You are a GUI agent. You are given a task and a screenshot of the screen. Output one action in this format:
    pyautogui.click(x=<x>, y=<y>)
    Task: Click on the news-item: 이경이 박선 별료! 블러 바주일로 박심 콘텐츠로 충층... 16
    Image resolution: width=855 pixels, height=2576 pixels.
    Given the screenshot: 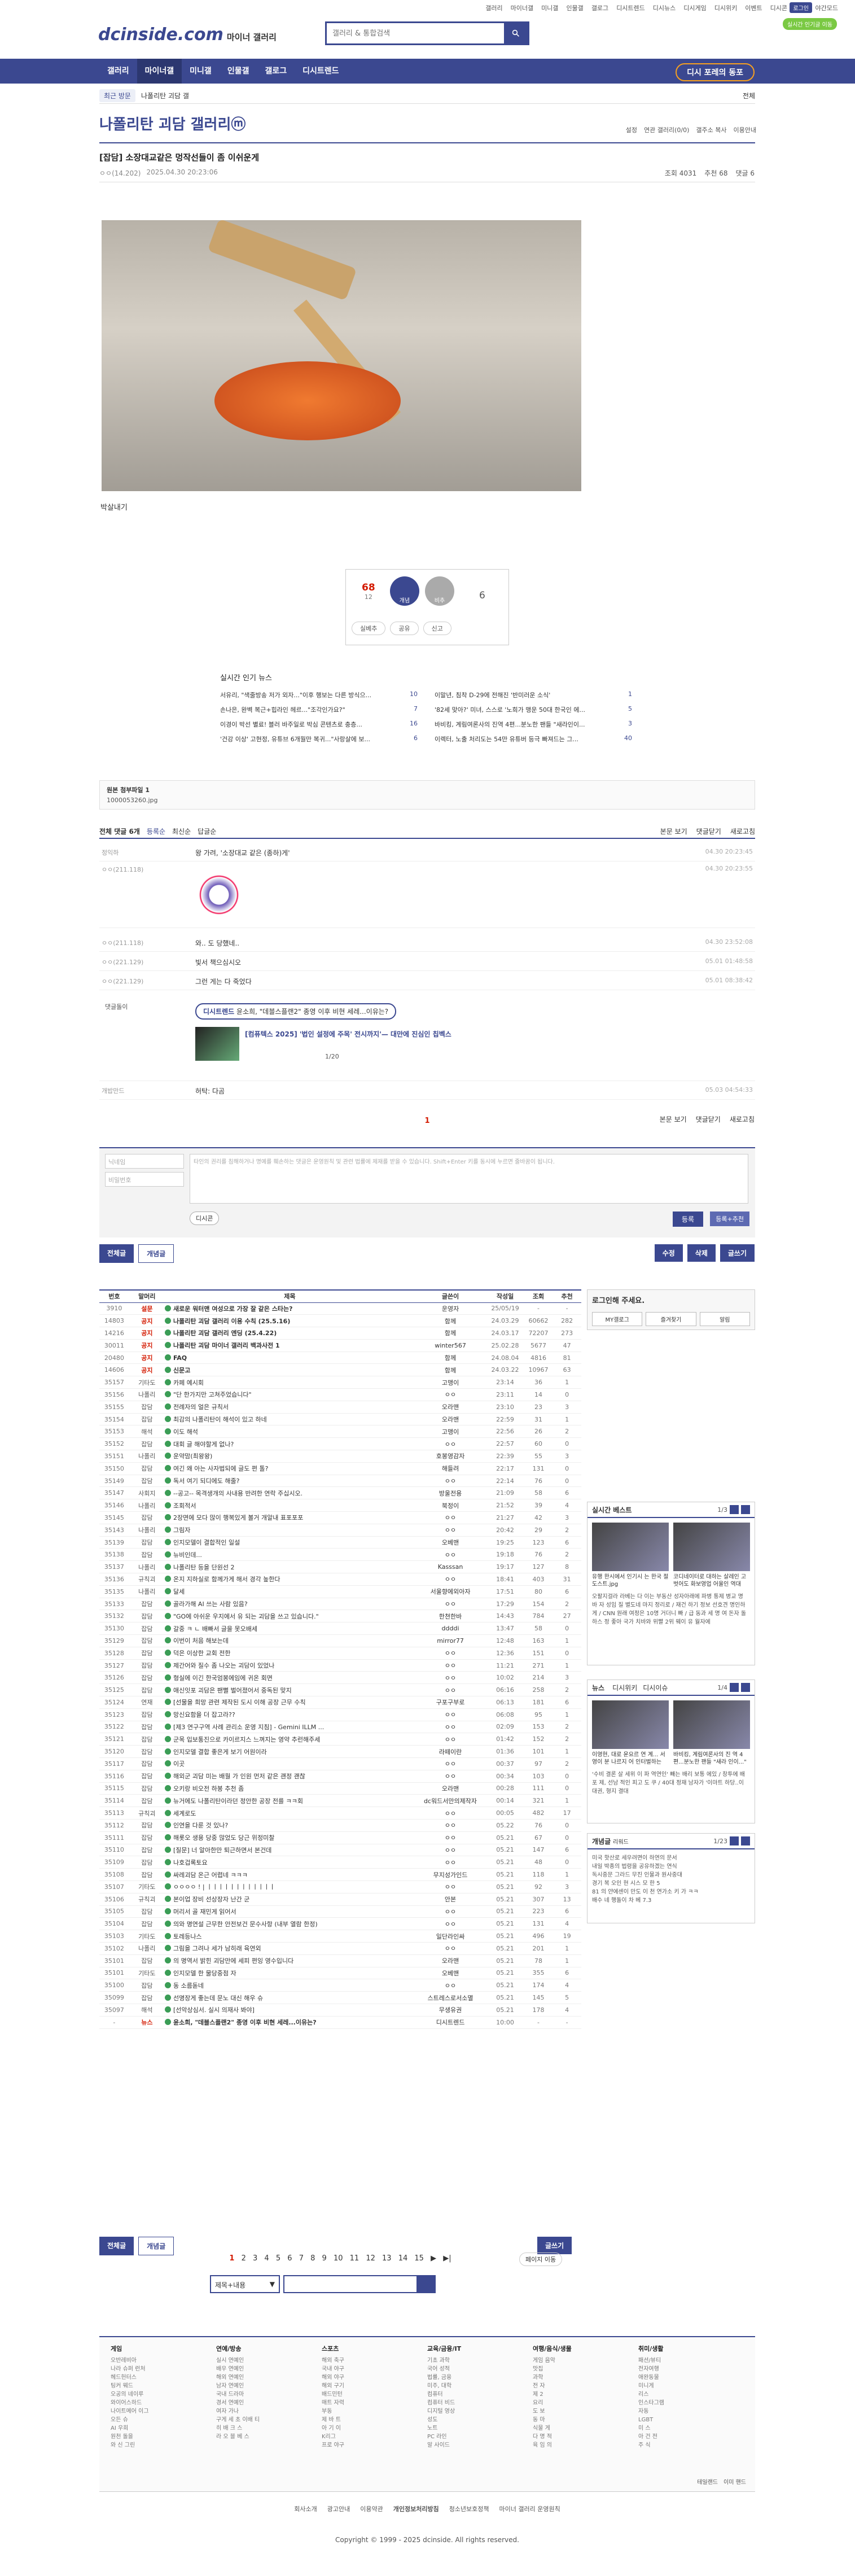 What is the action you would take?
    pyautogui.click(x=319, y=724)
    